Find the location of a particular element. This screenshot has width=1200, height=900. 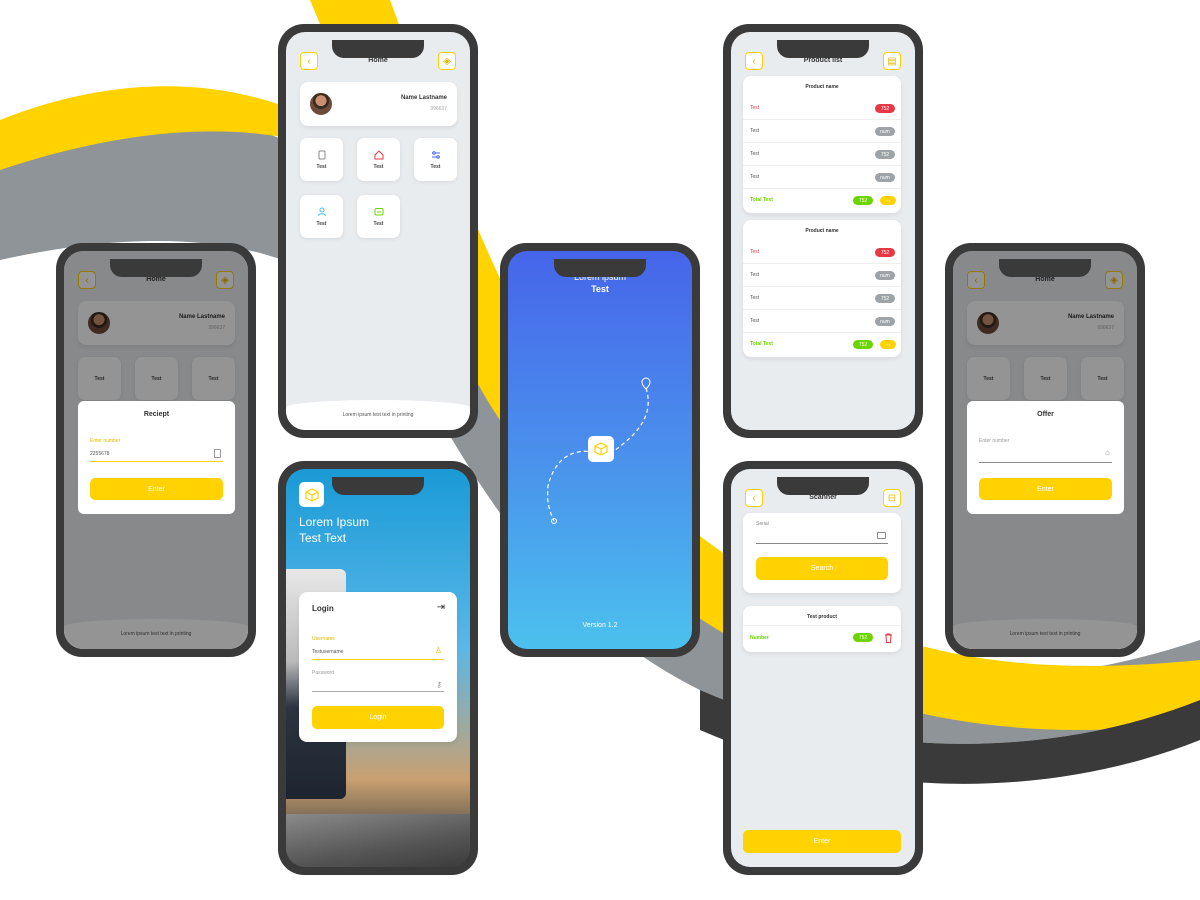

splash-phone: Lorem ipsum Test Version 1.2 is located at coordinates (600, 450).